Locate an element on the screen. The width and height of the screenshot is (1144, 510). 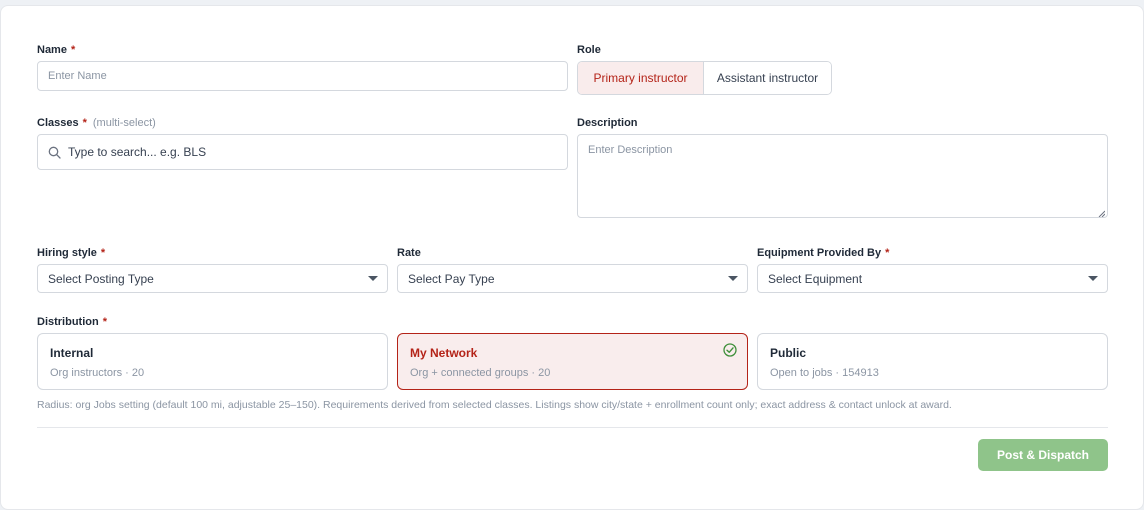
hiring-style-label-text: Hiring style is located at coordinates (67, 253).